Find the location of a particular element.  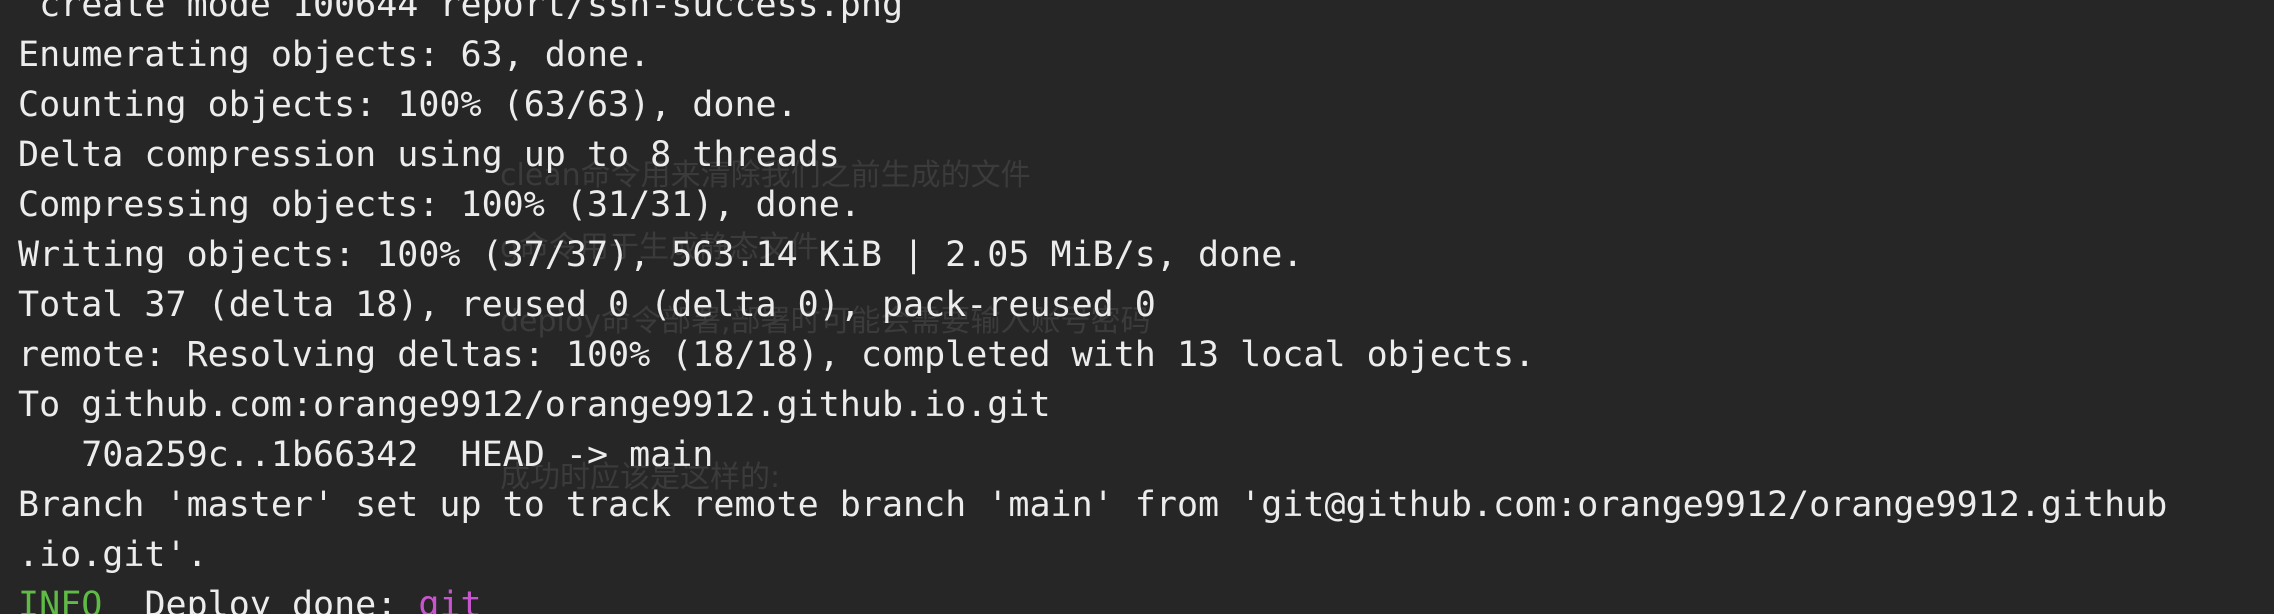

info-message: Deploy done: is located at coordinates (260, 599).